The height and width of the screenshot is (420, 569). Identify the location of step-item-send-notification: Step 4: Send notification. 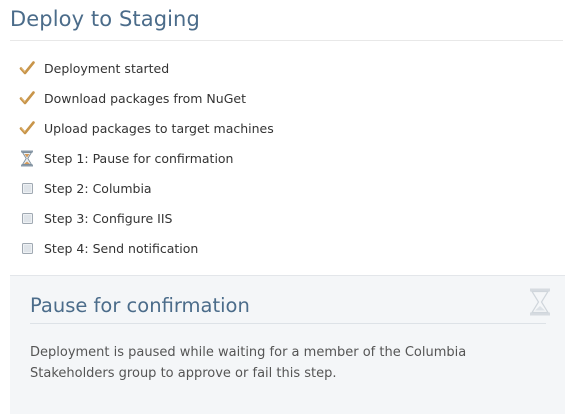
(146, 248).